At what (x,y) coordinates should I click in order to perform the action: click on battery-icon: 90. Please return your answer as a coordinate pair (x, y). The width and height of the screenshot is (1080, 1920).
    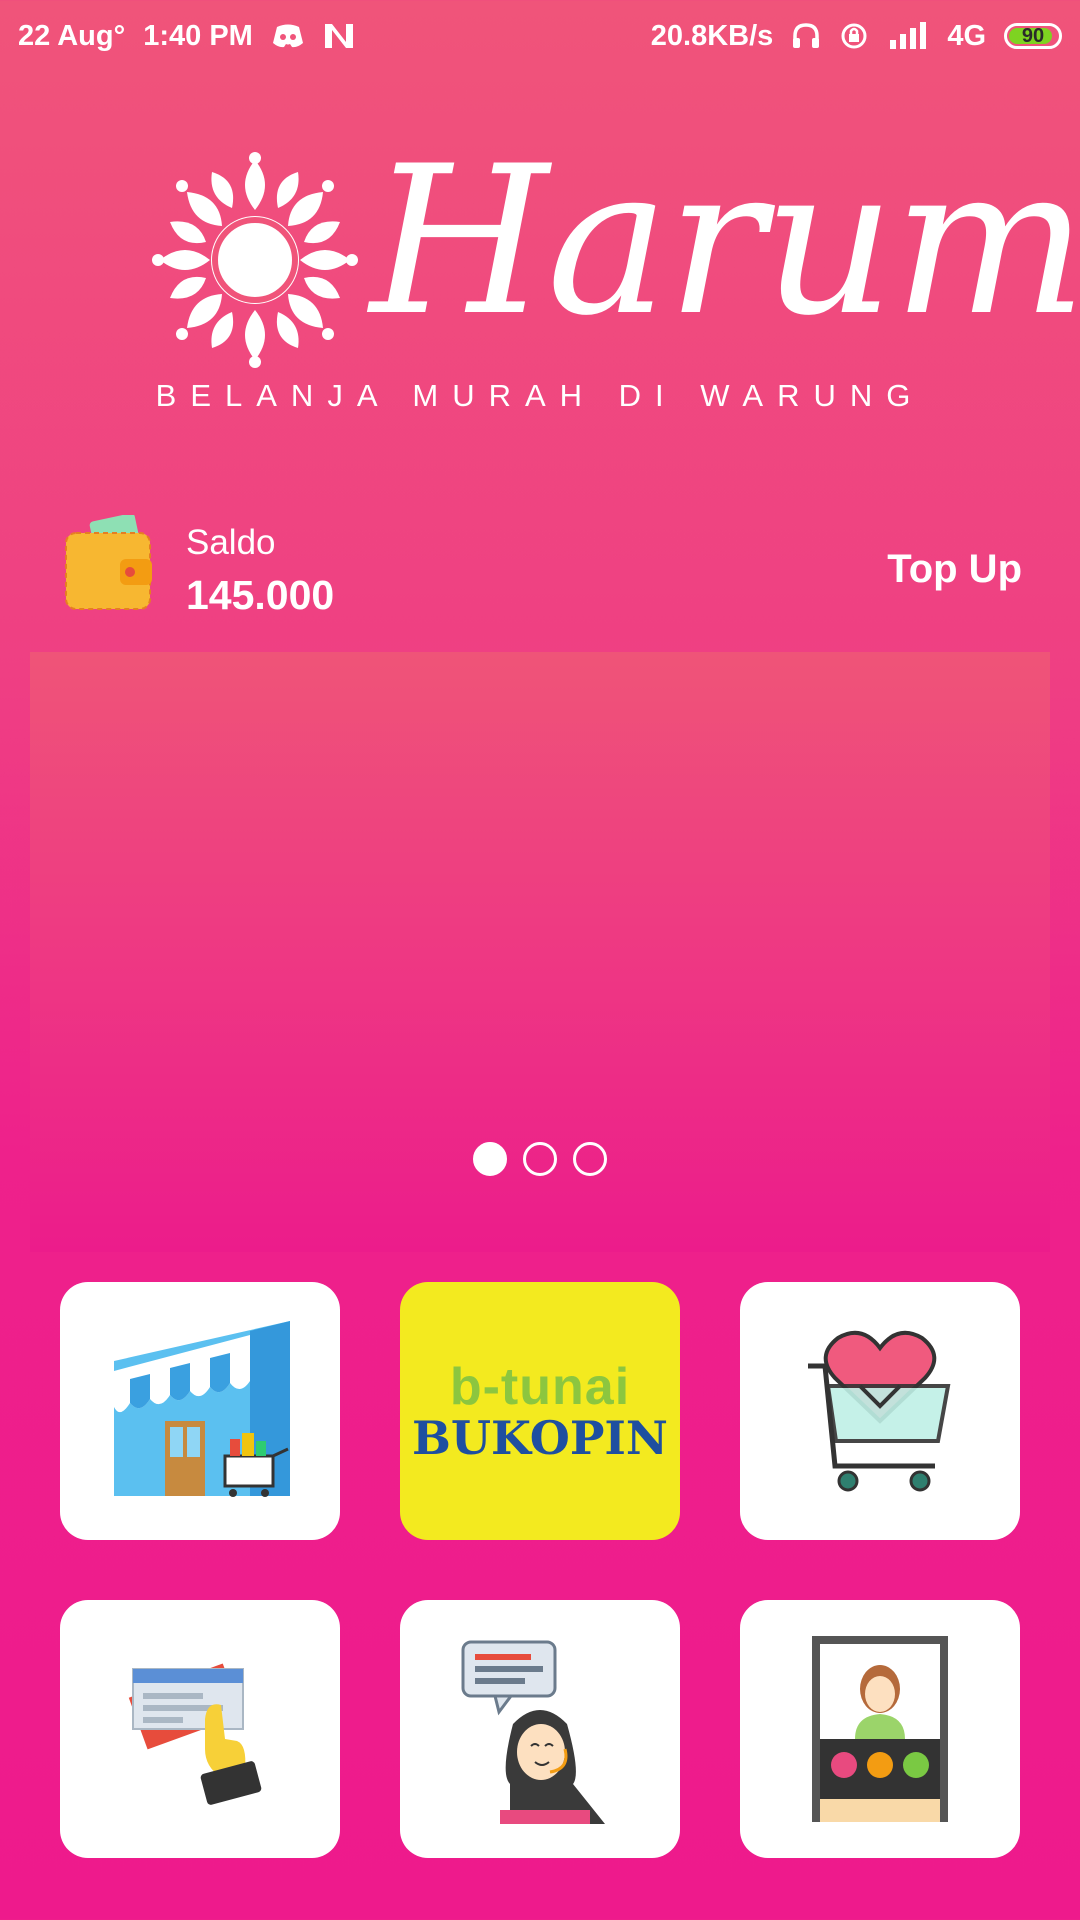
    Looking at the image, I should click on (1033, 36).